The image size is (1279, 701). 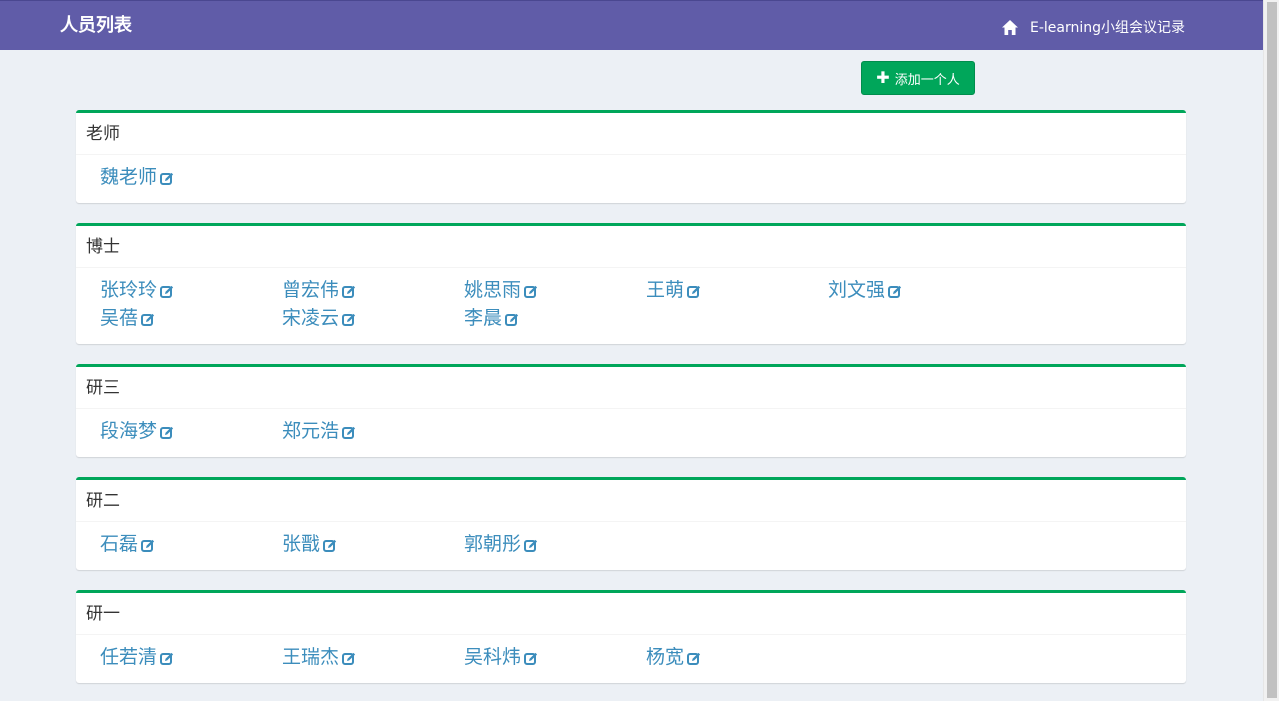 What do you see at coordinates (1107, 28) in the screenshot?
I see `home-link-label: E-learning小组会议记录` at bounding box center [1107, 28].